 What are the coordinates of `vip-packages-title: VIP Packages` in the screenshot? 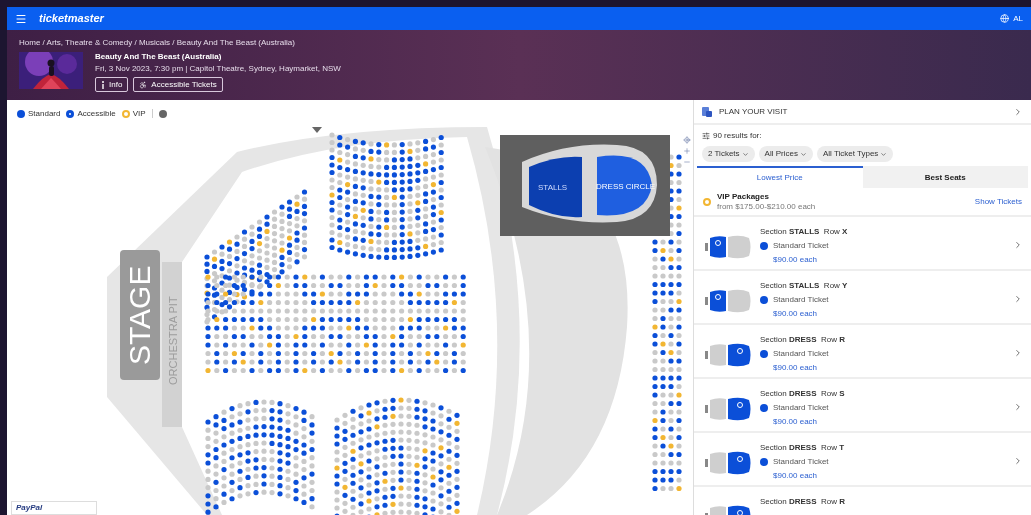 It's located at (743, 196).